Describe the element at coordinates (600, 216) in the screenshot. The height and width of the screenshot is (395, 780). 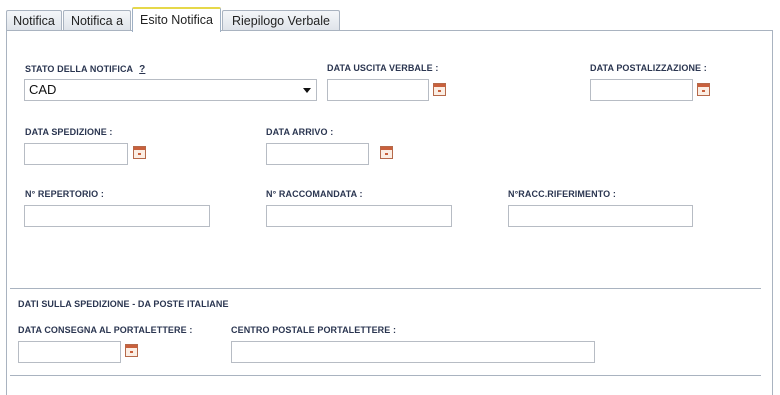
I see `n-racc-riferimento-input` at that location.